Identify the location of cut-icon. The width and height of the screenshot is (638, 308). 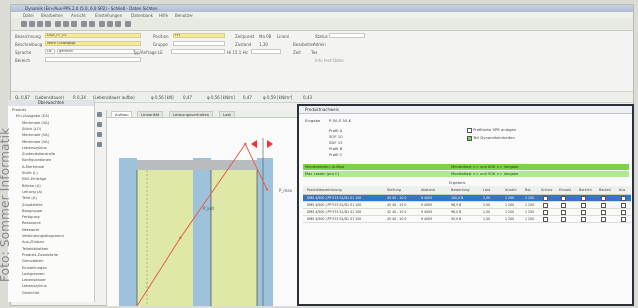
(58, 24).